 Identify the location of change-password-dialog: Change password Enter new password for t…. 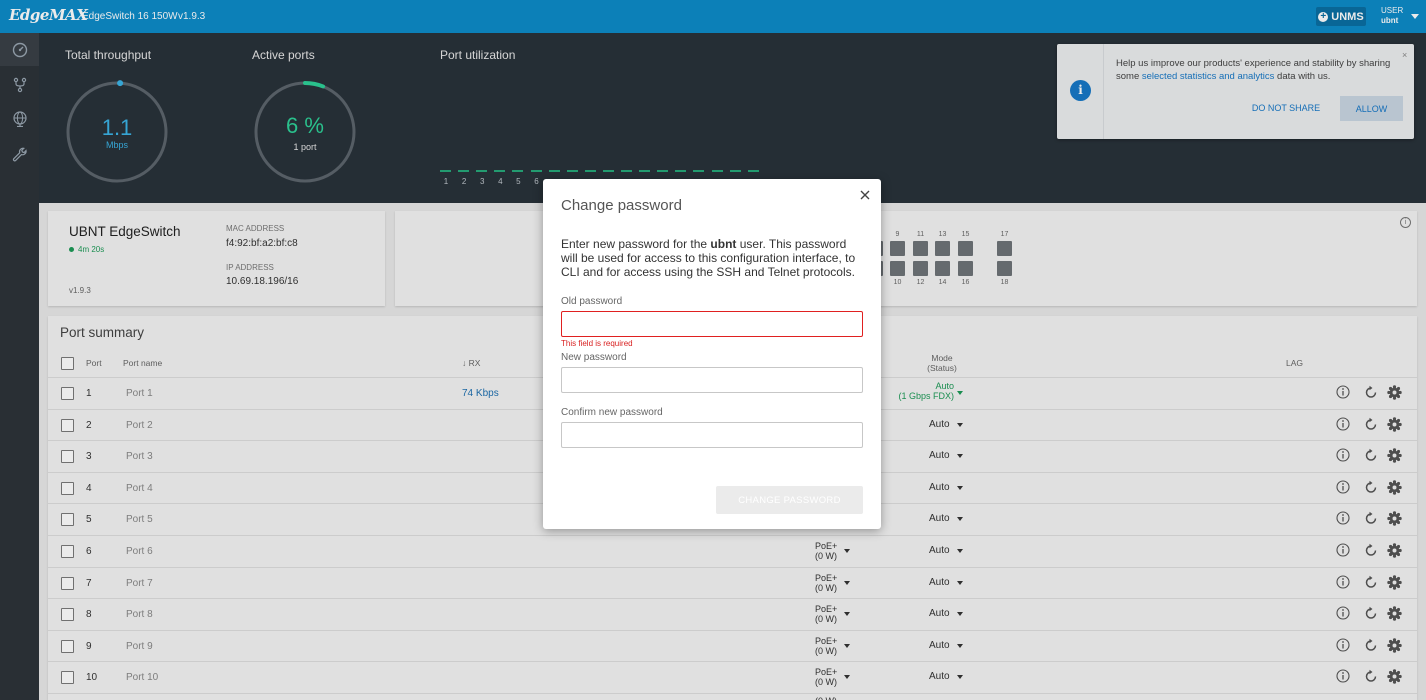
(712, 354).